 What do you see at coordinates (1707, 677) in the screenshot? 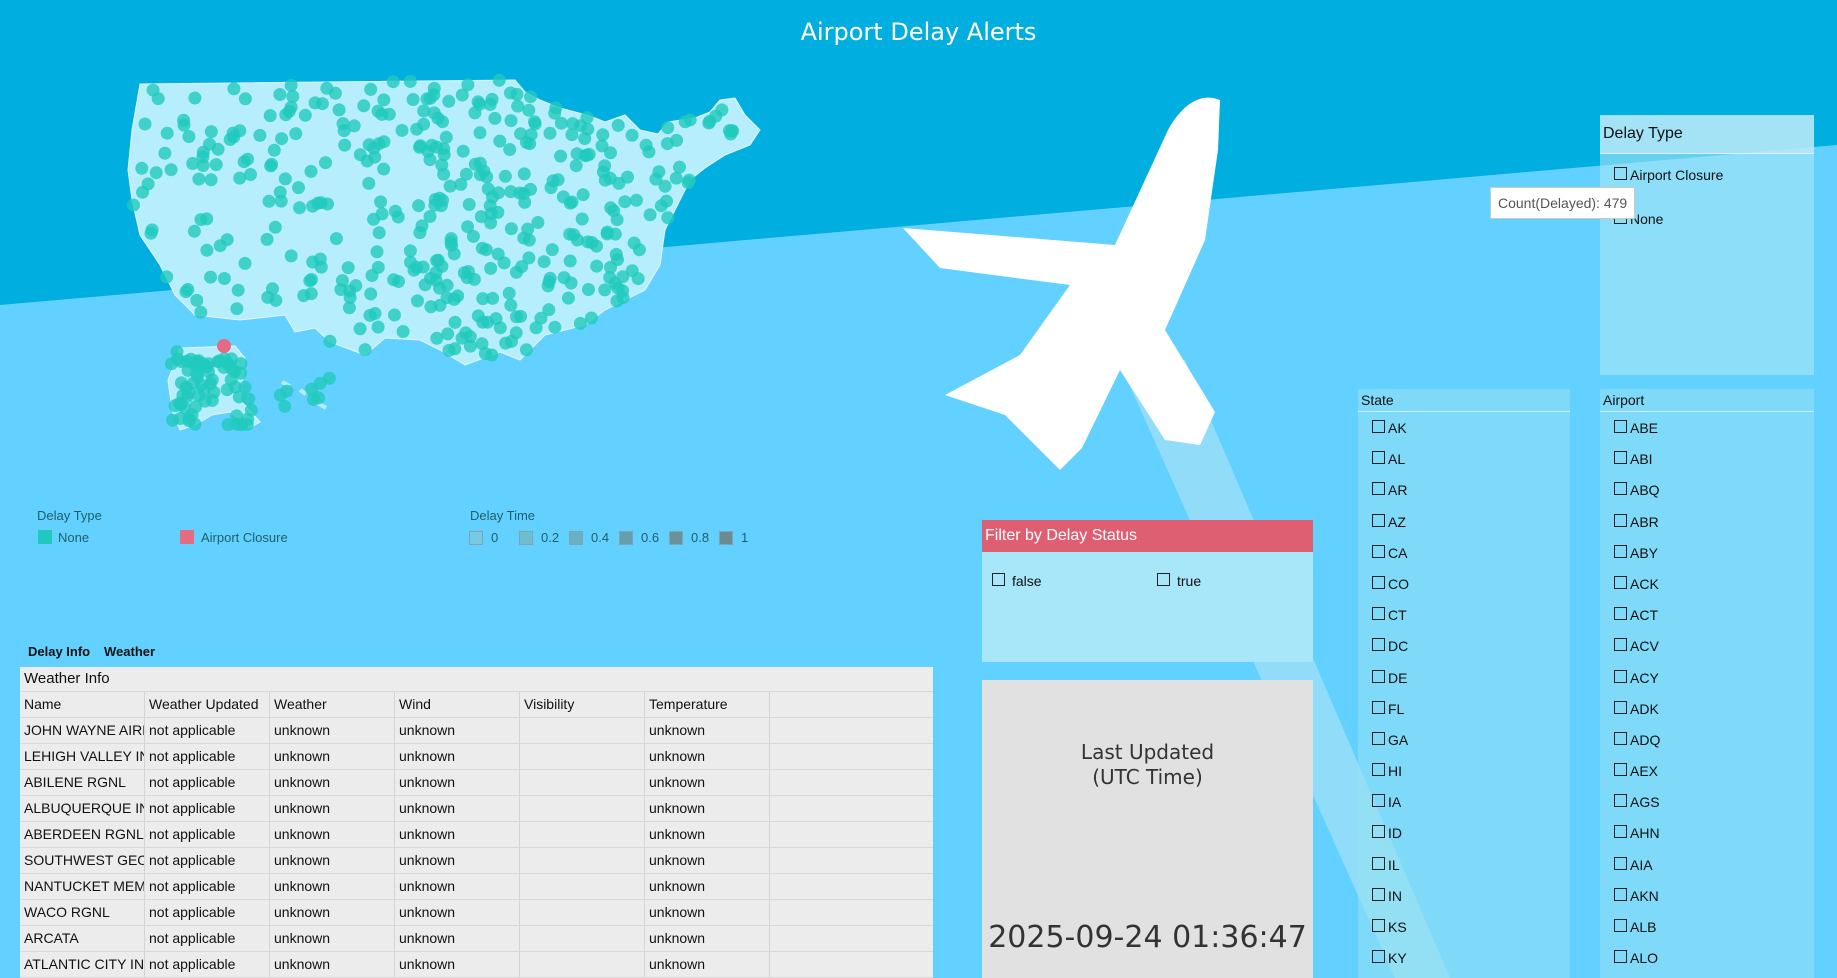
I see `airport-item: ACY` at bounding box center [1707, 677].